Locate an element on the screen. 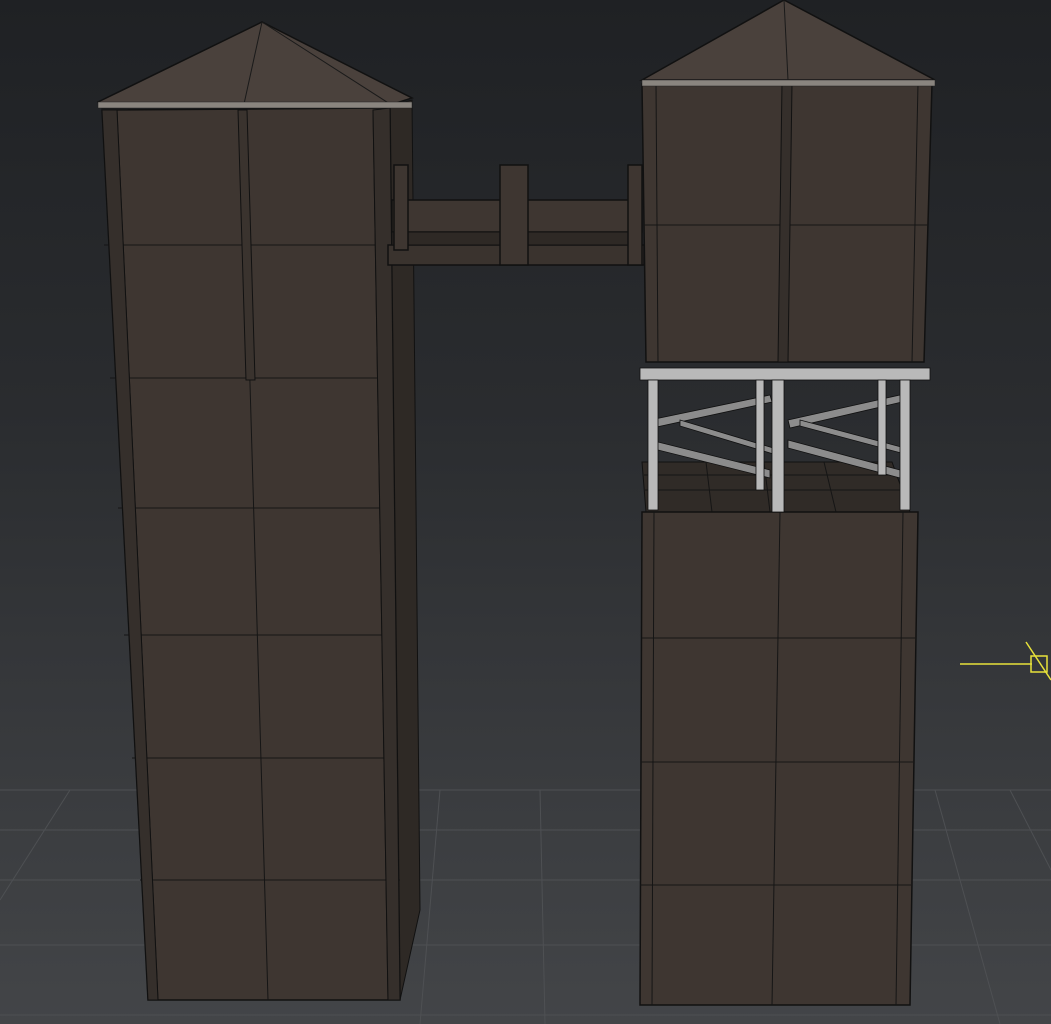  left-tower-roof-trim is located at coordinates (255, 105).